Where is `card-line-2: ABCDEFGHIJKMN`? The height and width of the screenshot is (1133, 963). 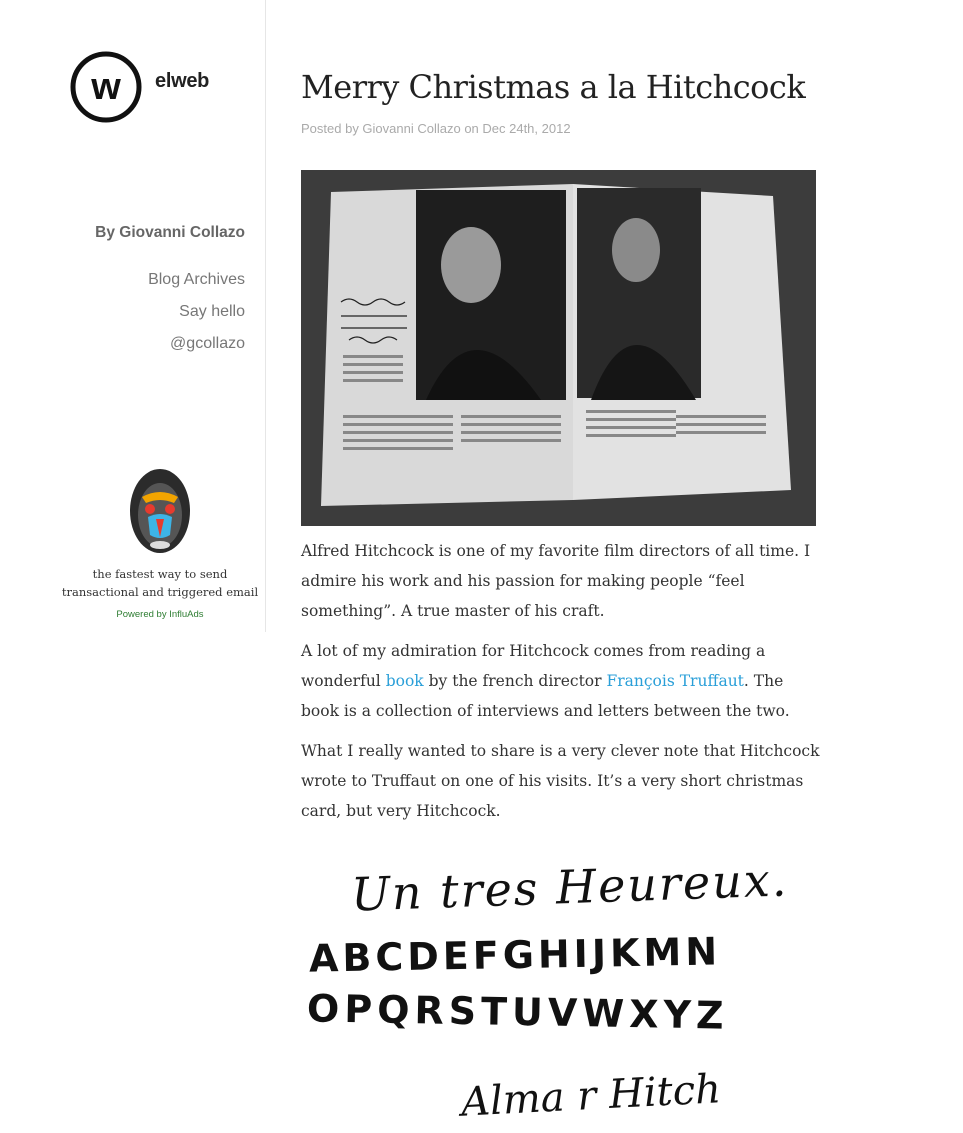 card-line-2: ABCDEFGHIJKMN is located at coordinates (515, 955).